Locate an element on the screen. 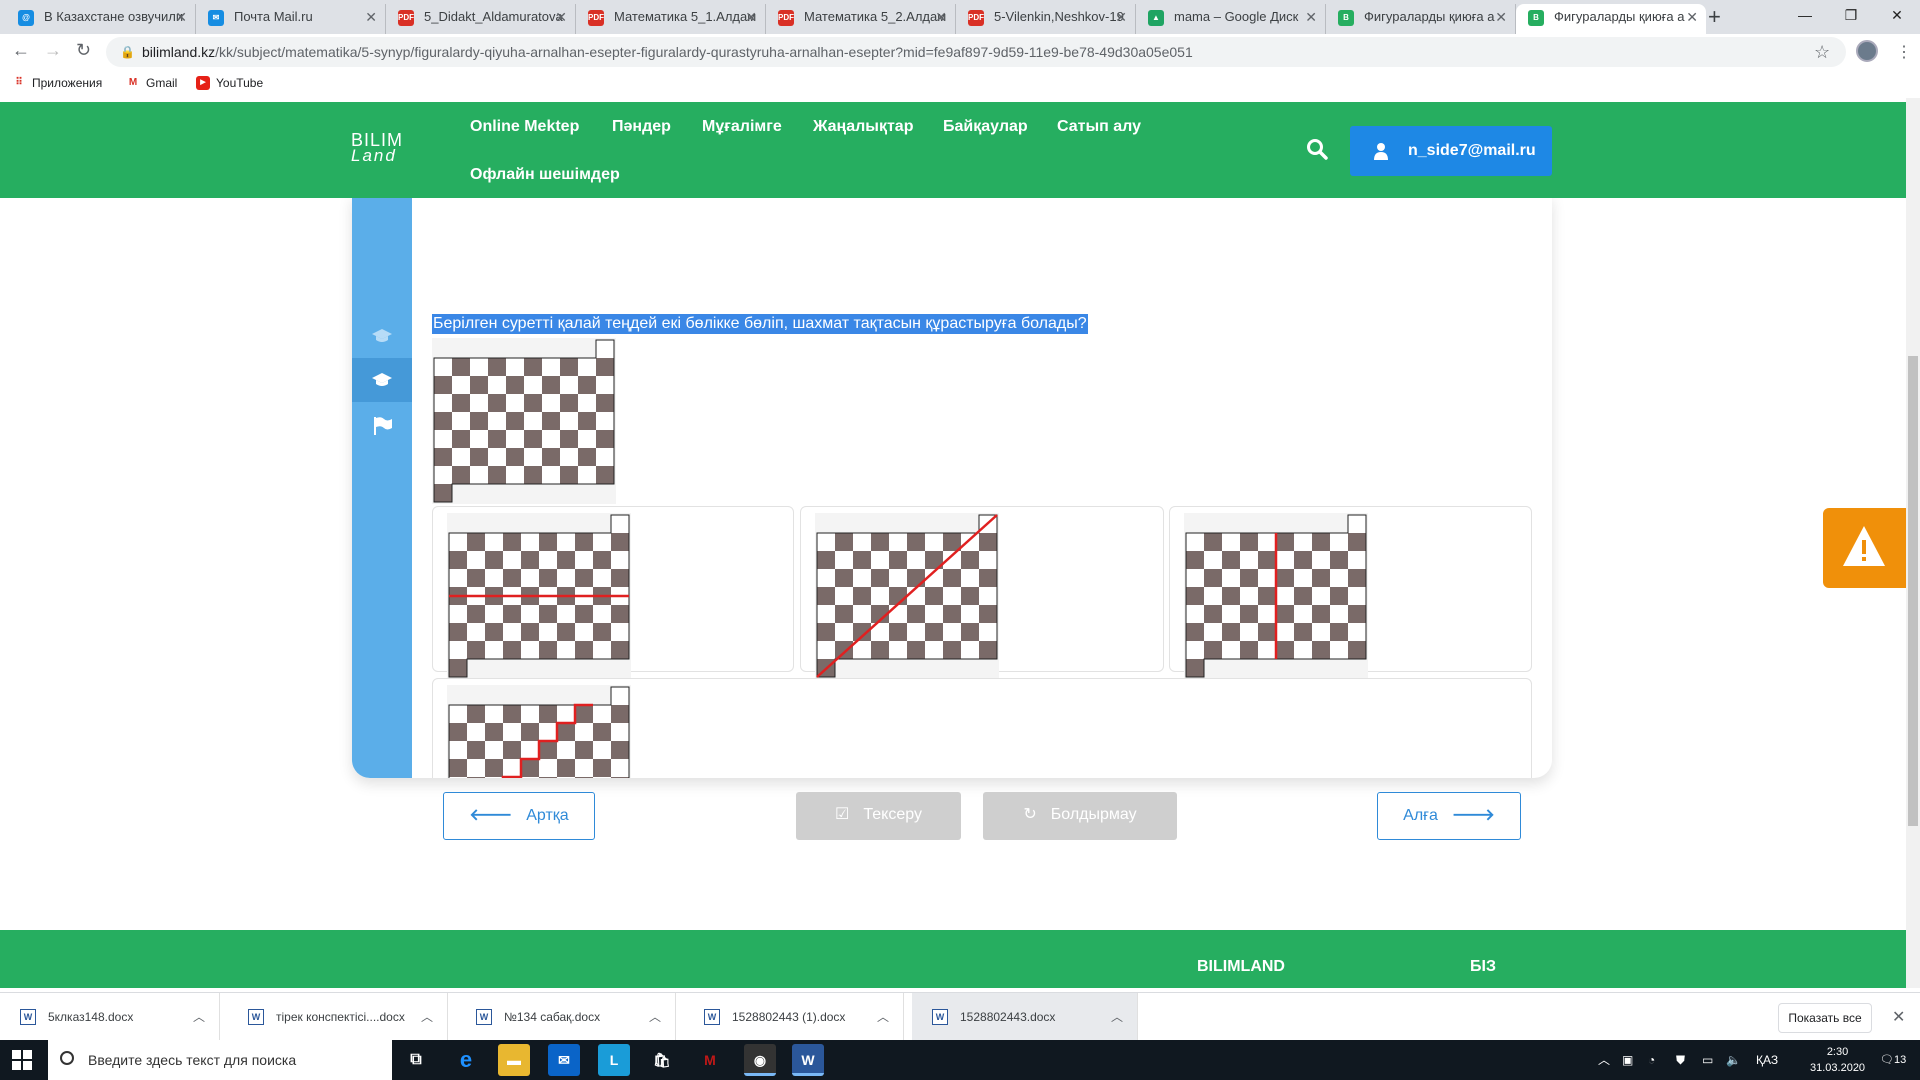 The width and height of the screenshot is (1920, 1080). back-button: 🡐 Артқа is located at coordinates (519, 816).